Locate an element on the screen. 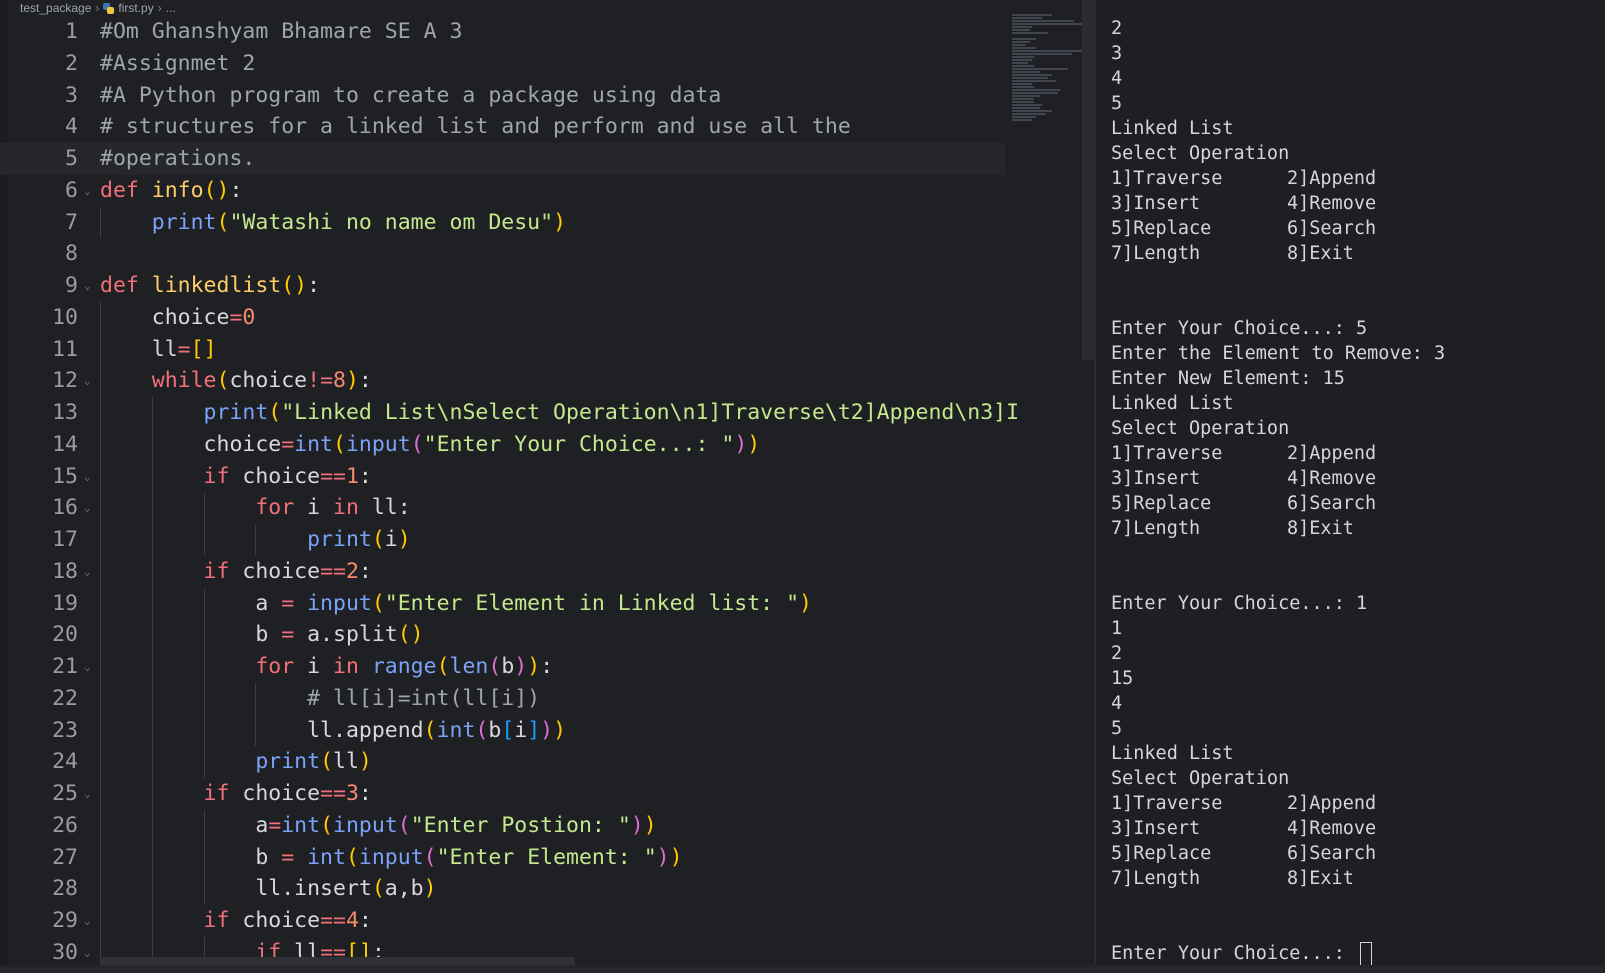 This screenshot has height=973, width=1605. line-number: 30 is located at coordinates (65, 952).